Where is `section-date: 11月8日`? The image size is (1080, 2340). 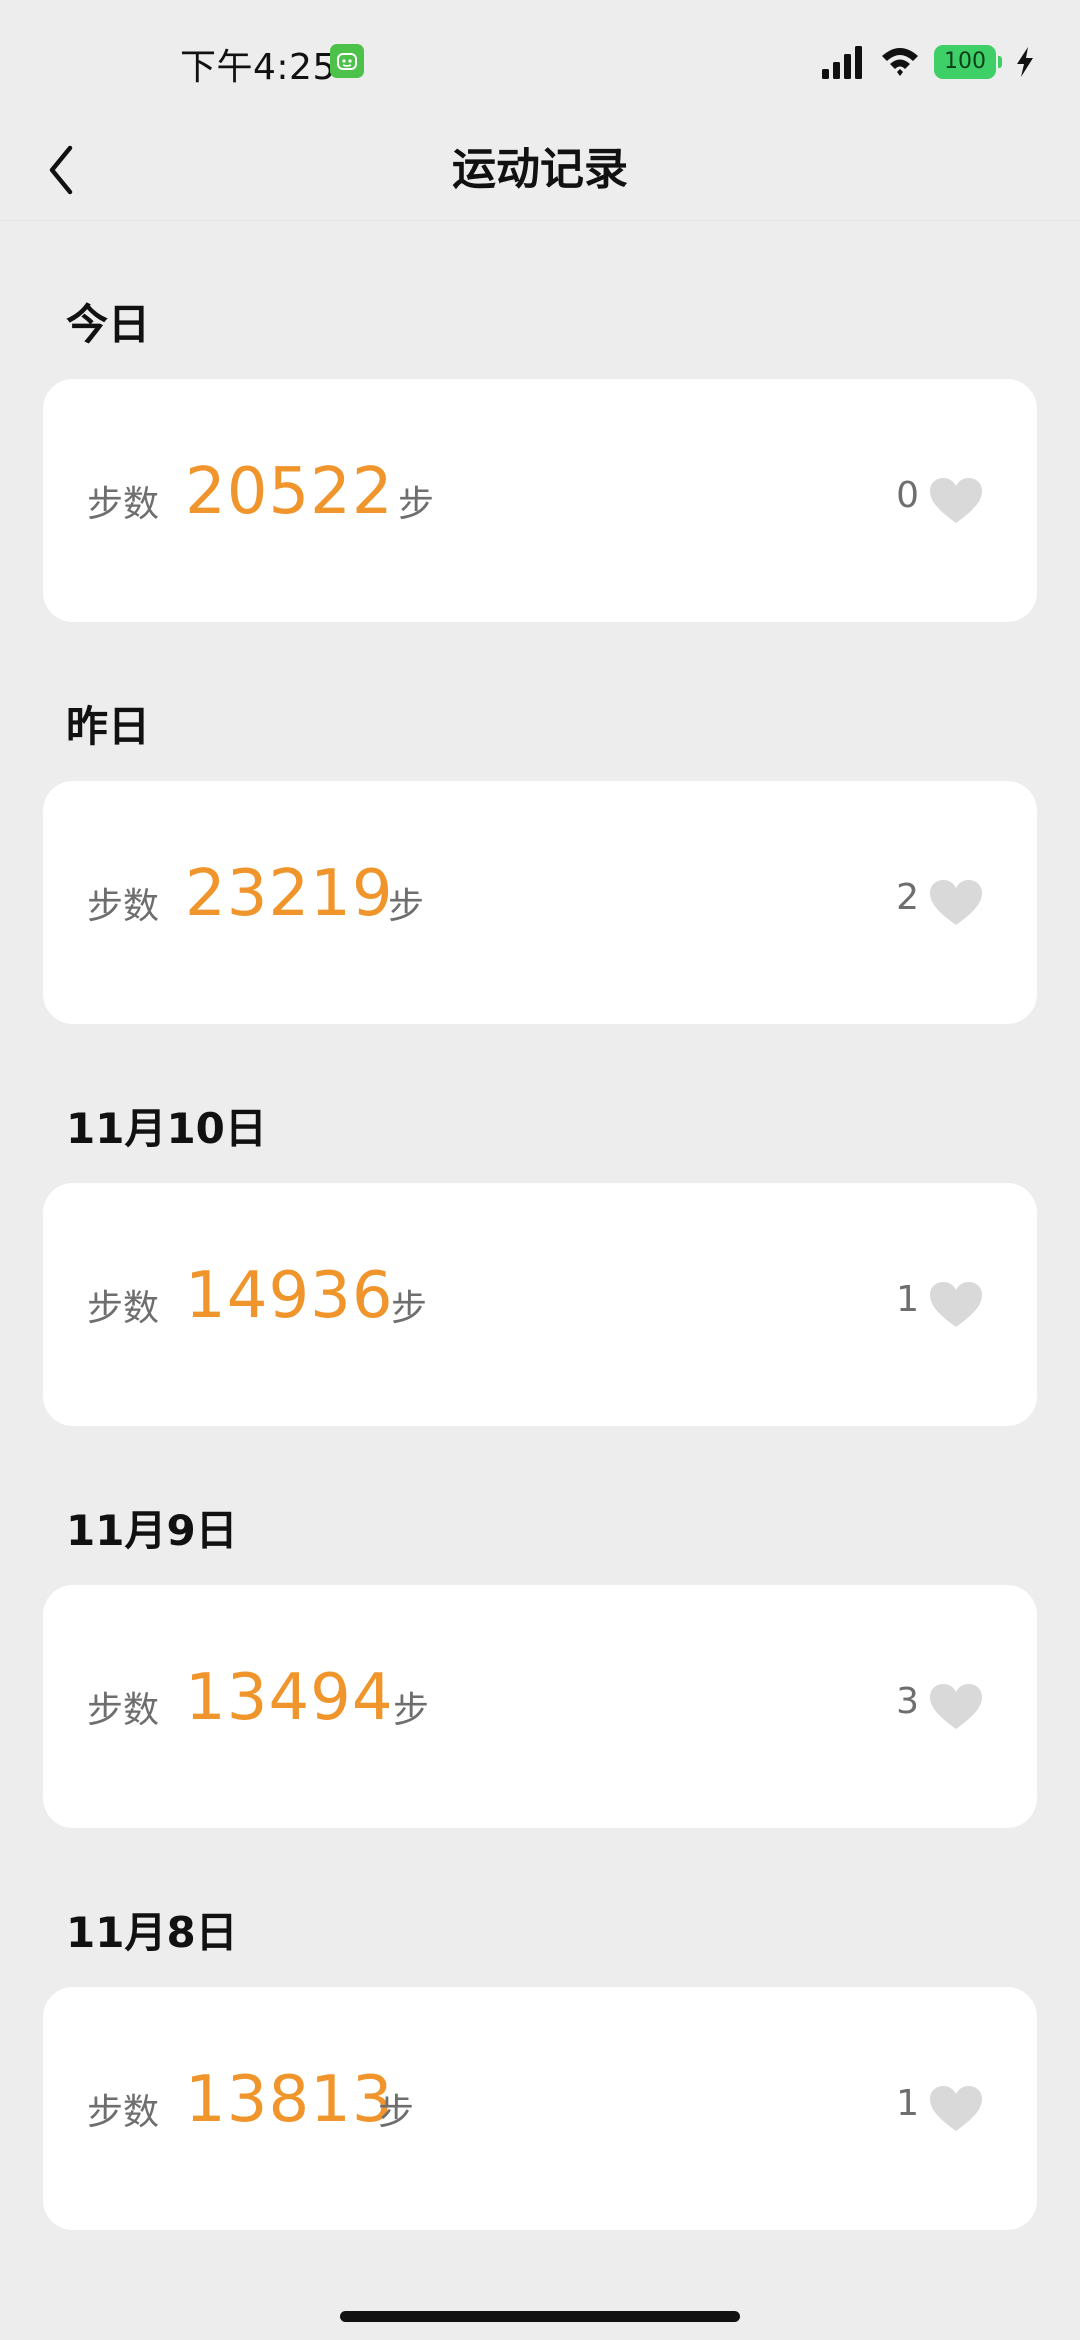 section-date: 11月8日 is located at coordinates (152, 1932).